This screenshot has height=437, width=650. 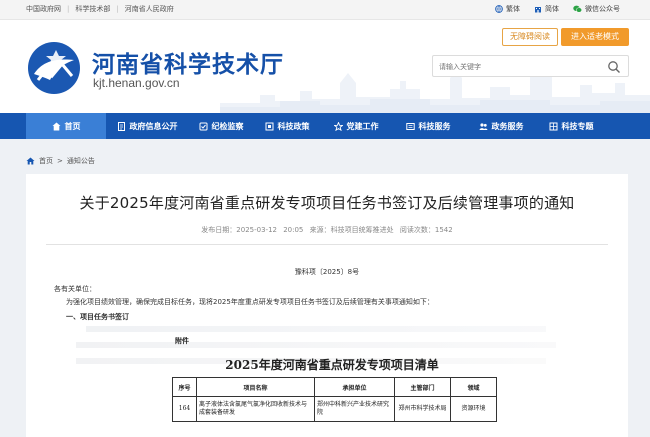 What do you see at coordinates (97, 317) in the screenshot?
I see `section-heading: 一、项目任务书签订` at bounding box center [97, 317].